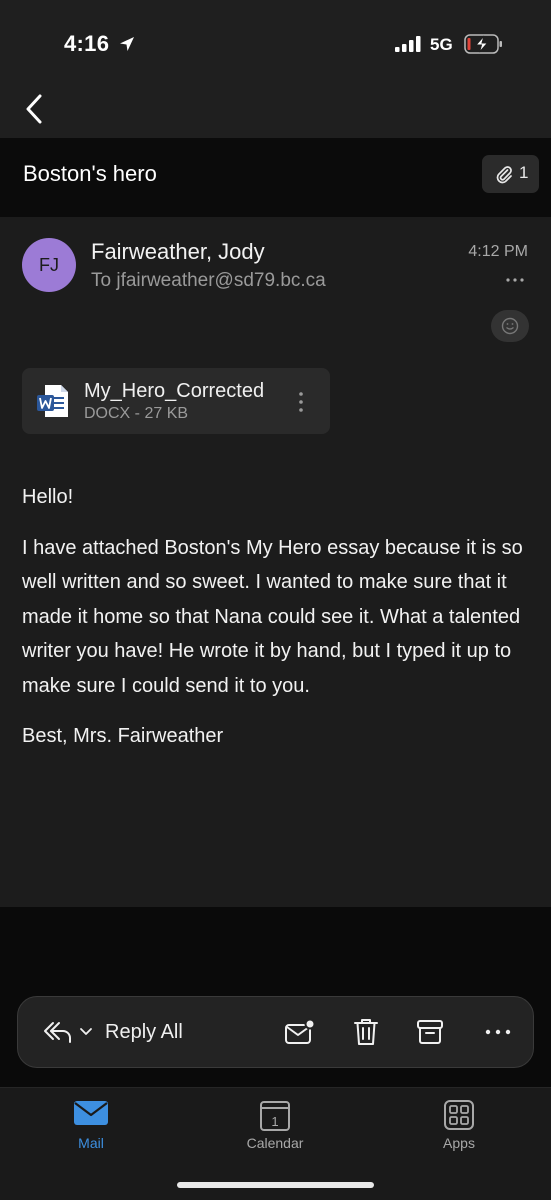 The height and width of the screenshot is (1200, 551). Describe the element at coordinates (87, 43) in the screenshot. I see `status-time: 4:16` at that location.